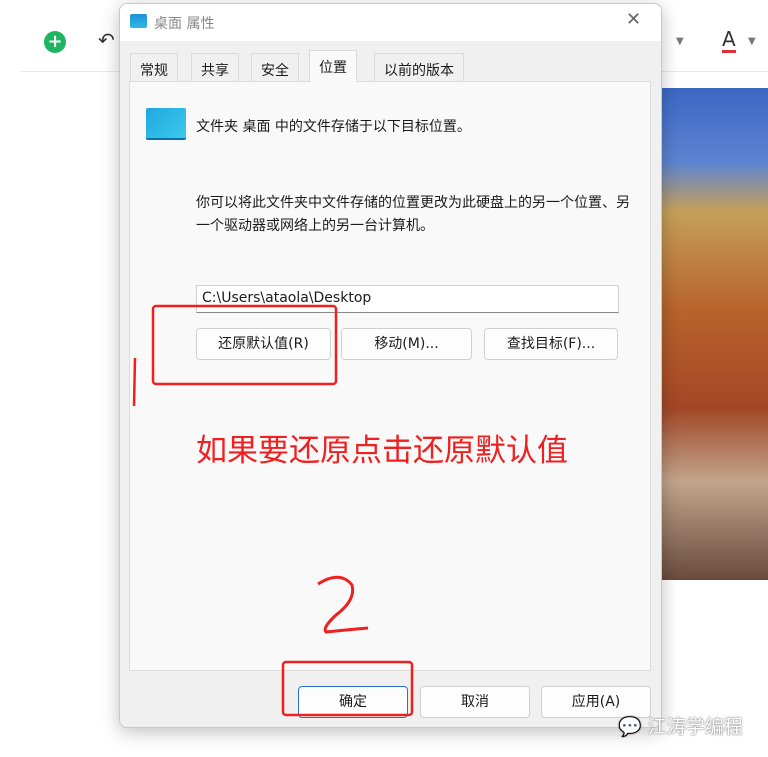 Image resolution: width=768 pixels, height=757 pixels. What do you see at coordinates (419, 67) in the screenshot?
I see `tab-previous-versions: 以前的版本` at bounding box center [419, 67].